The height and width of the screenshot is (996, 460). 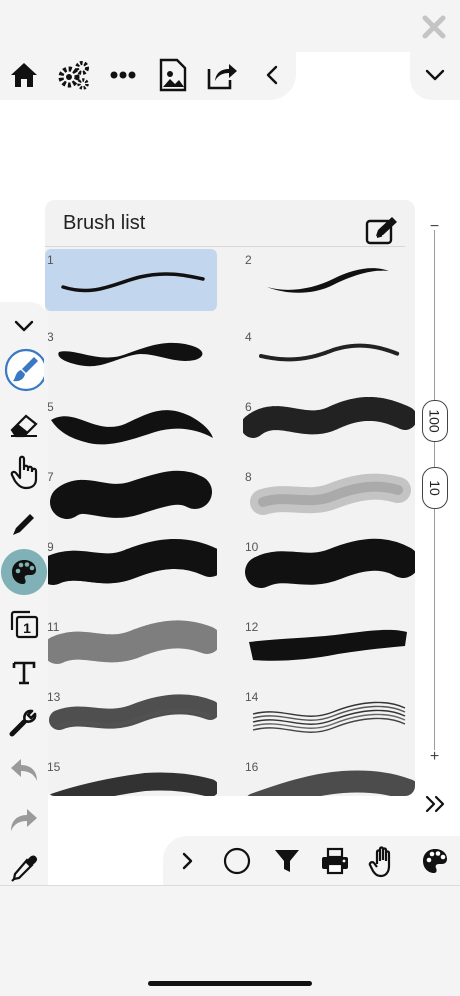 I want to click on image-button, so click(x=173, y=75).